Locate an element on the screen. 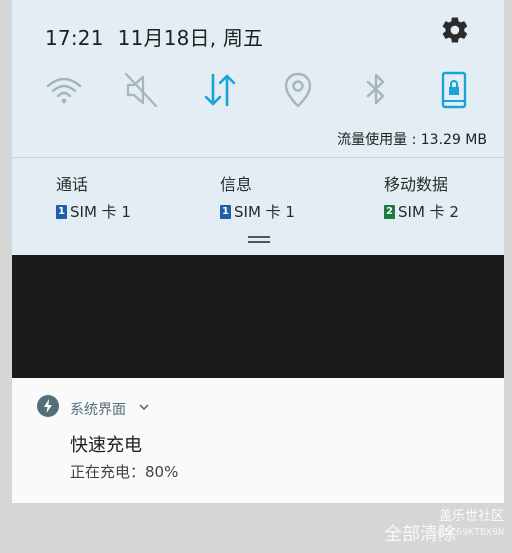  bluetooth-icon is located at coordinates (376, 90).